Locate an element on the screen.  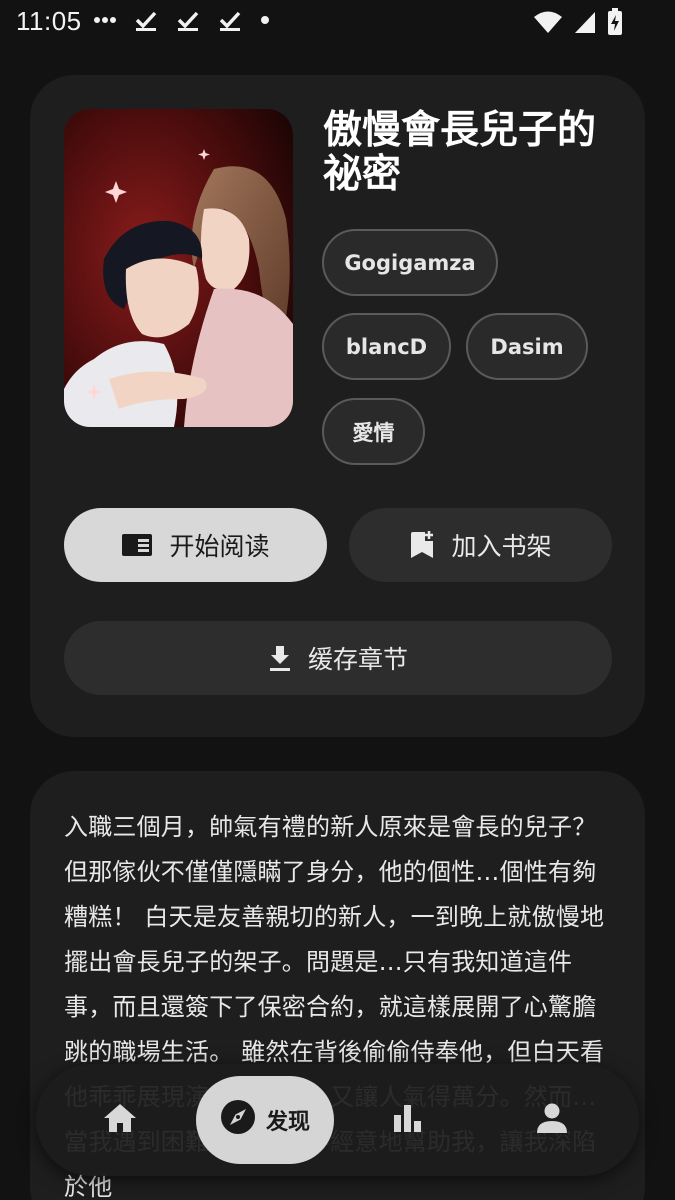
add-to-shelf-button: 加入书架 is located at coordinates (480, 545).